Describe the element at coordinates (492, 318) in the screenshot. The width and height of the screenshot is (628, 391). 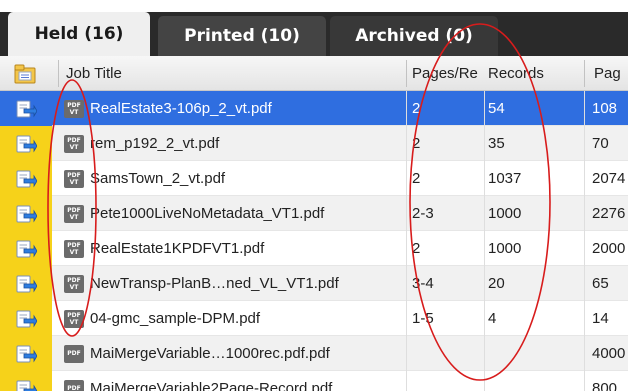
I see `records-cell: 4` at that location.